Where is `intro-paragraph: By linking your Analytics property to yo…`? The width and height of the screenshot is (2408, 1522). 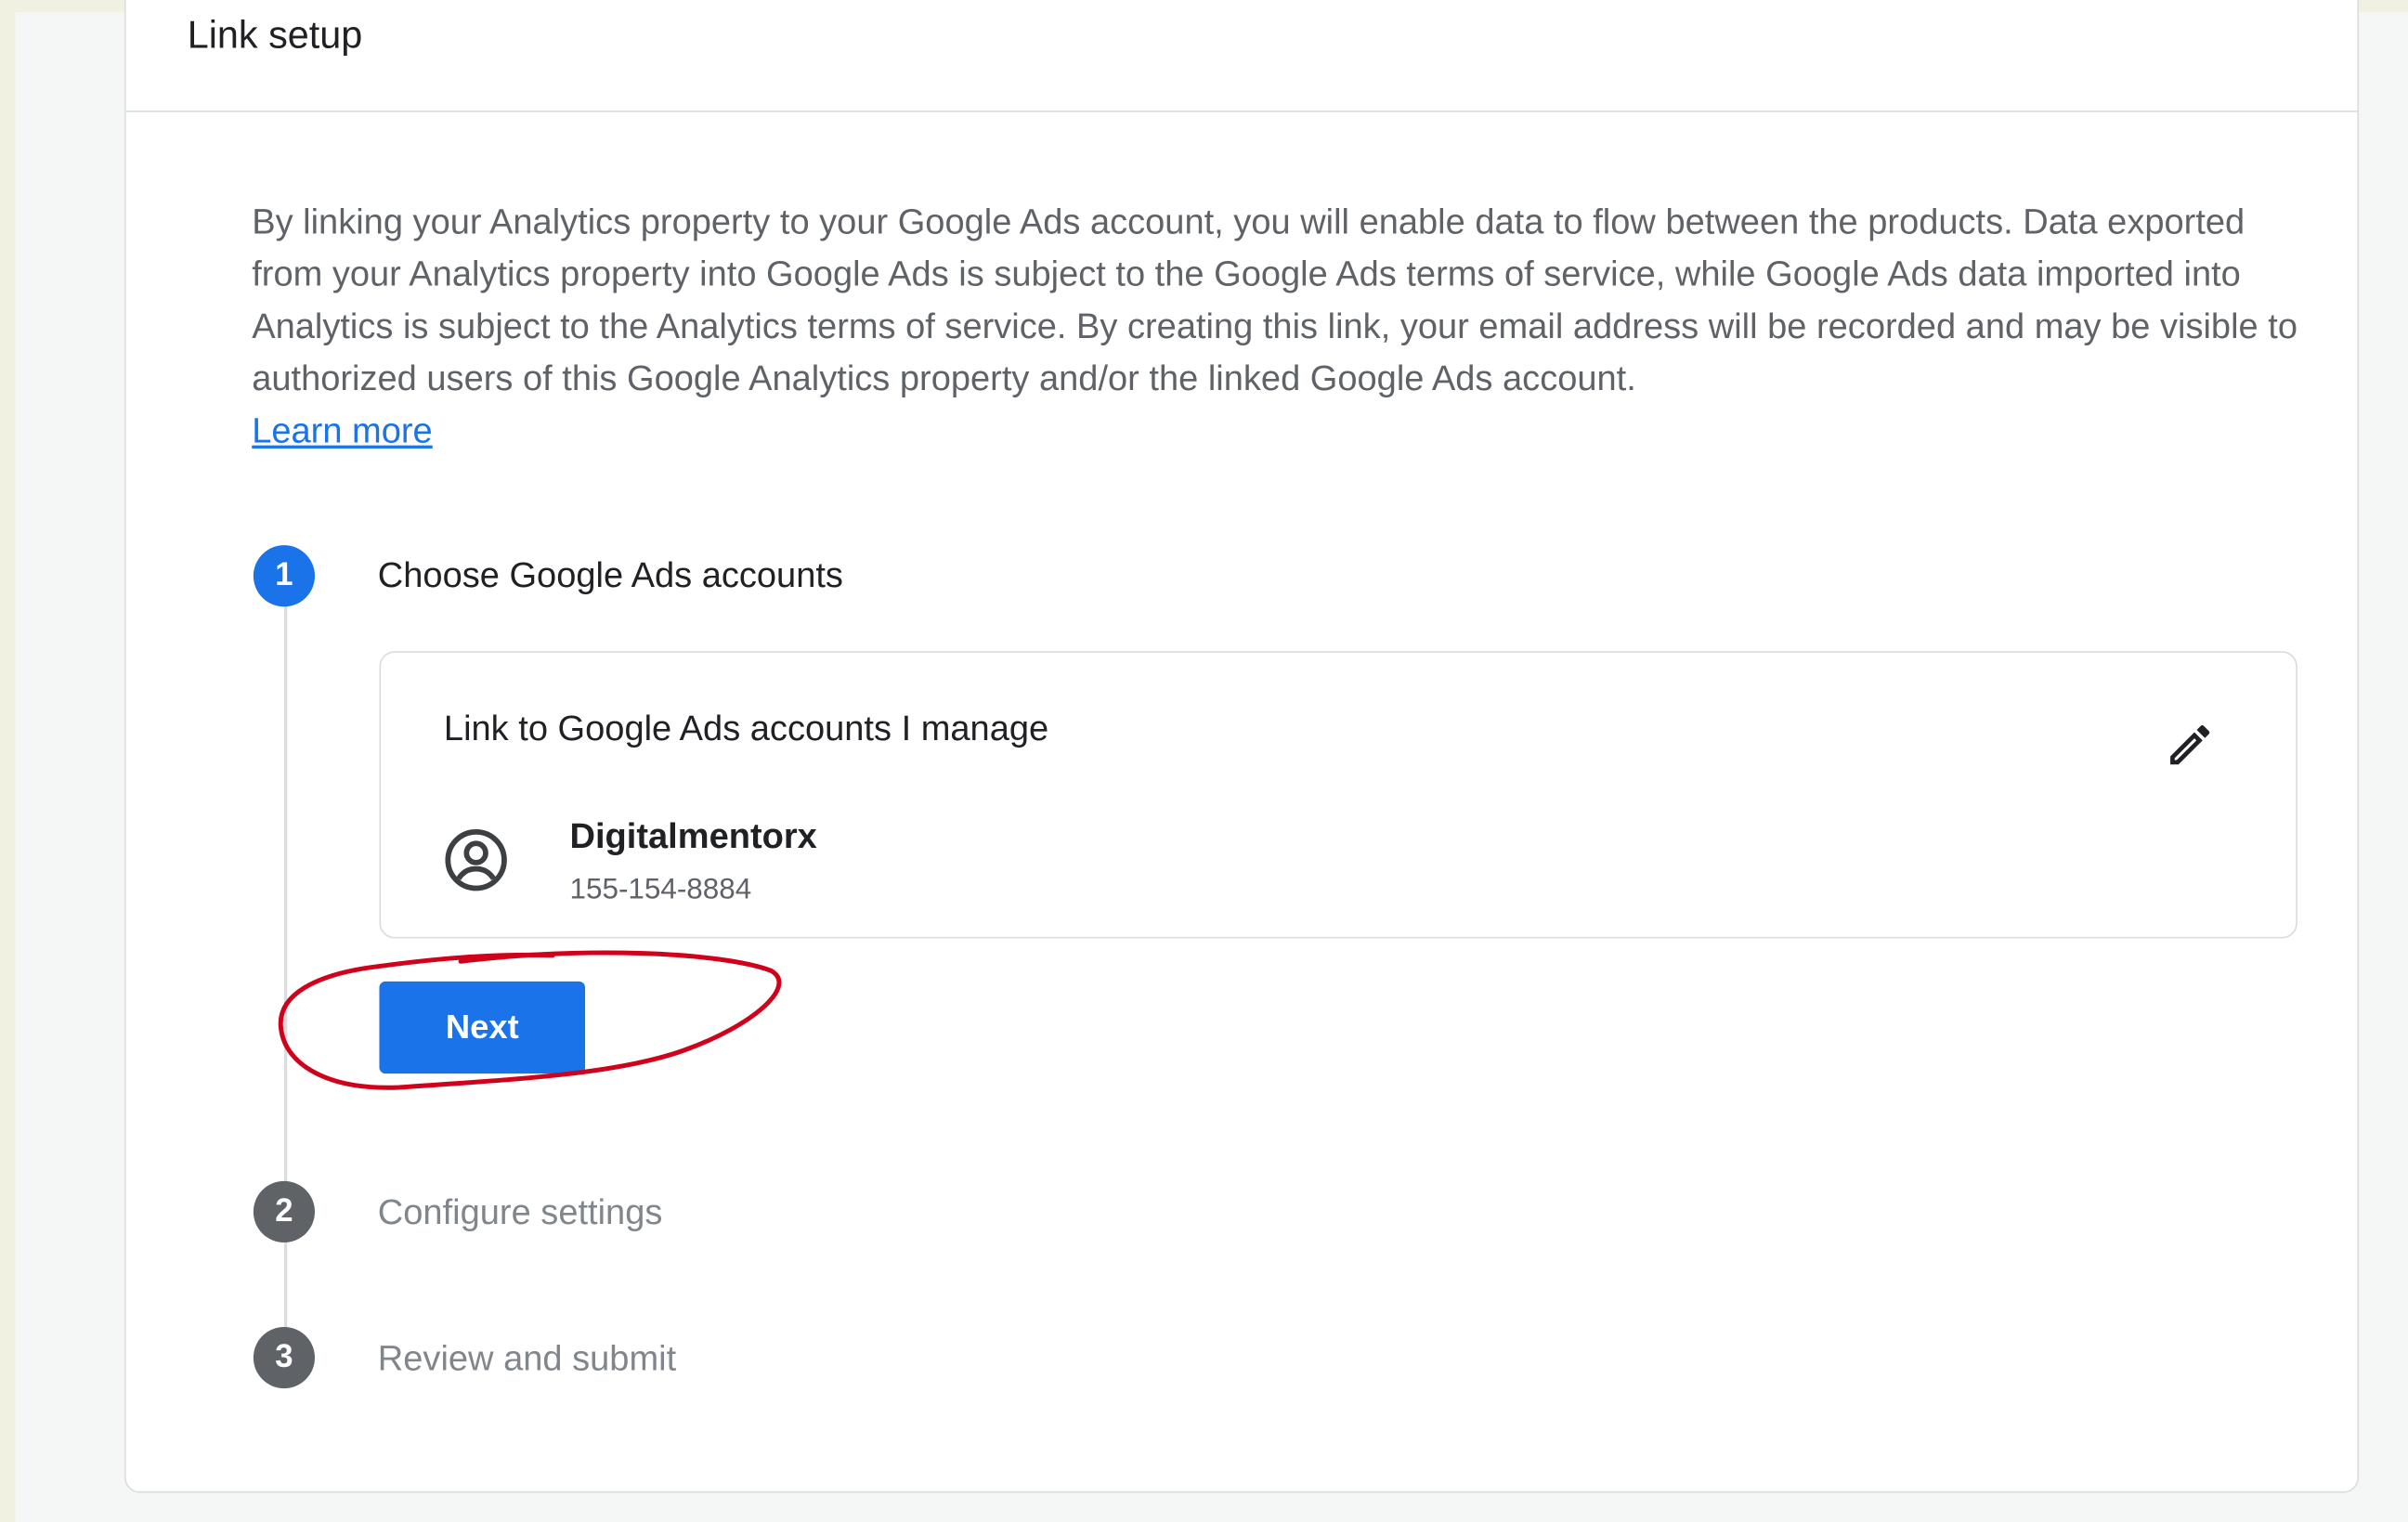
intro-paragraph: By linking your Analytics property to yo… is located at coordinates (1281, 325).